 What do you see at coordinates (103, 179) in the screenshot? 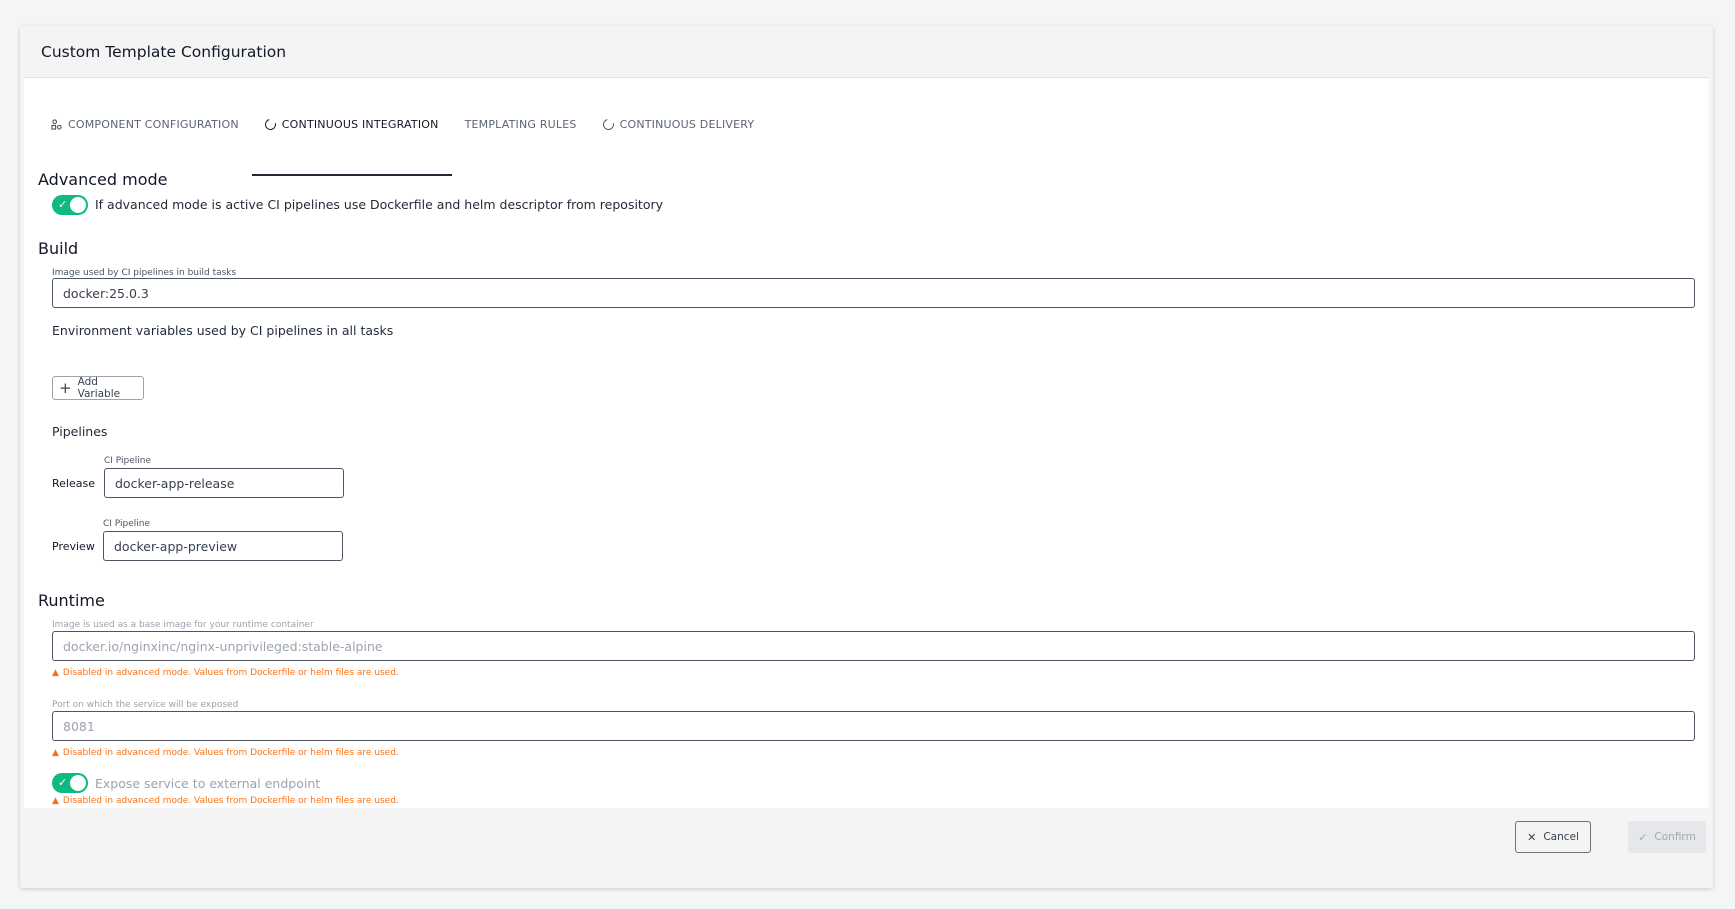
I see `advanced-mode-title: Advanced mode` at bounding box center [103, 179].